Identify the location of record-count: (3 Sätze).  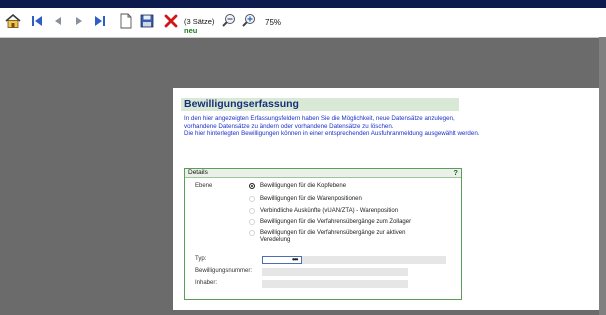
(199, 21).